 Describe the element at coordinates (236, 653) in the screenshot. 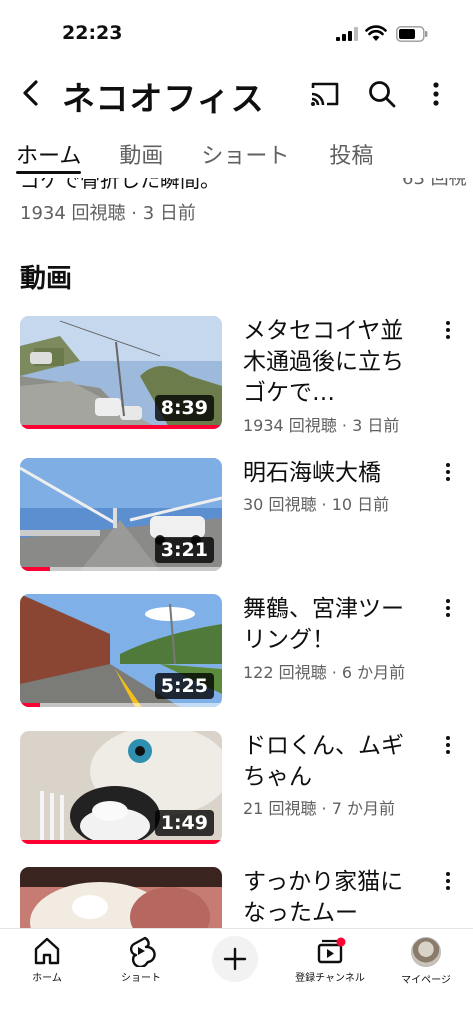

I see `video-item: 5:25 舞鶴、宮津ツーリング！ 122 回視聴 · 6 か月前` at that location.